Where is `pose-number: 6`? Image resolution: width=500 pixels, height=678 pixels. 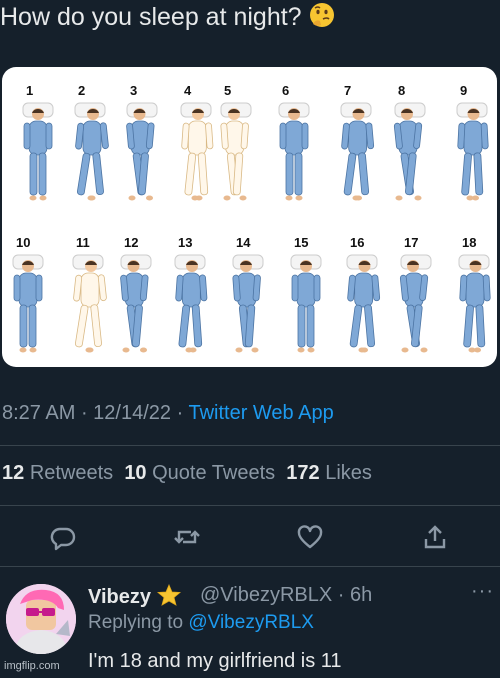
pose-number: 6 is located at coordinates (286, 90).